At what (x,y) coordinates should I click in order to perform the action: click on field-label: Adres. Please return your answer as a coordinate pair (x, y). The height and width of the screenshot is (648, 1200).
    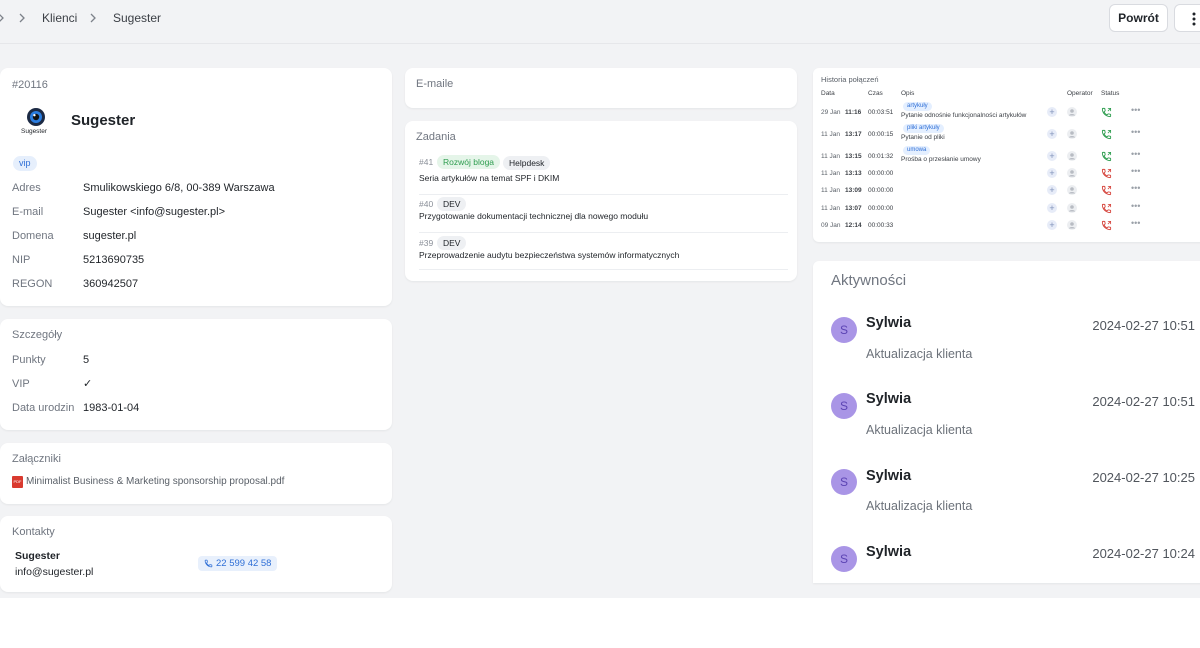
    Looking at the image, I should click on (26, 188).